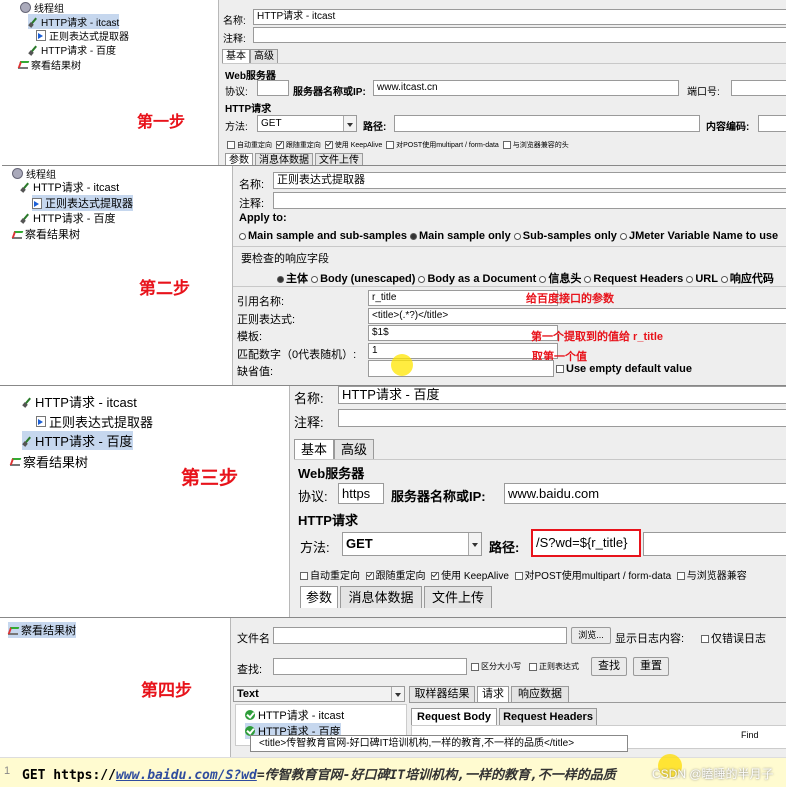 The width and height of the screenshot is (786, 787). Describe the element at coordinates (733, 638) in the screenshot. I see `errors-only-checkbox: 仅错误日志` at that location.